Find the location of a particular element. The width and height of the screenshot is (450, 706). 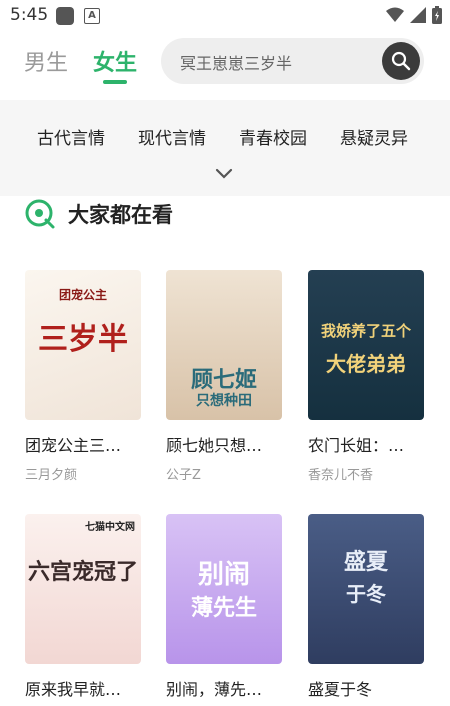

status-time: 5:45 is located at coordinates (29, 15).